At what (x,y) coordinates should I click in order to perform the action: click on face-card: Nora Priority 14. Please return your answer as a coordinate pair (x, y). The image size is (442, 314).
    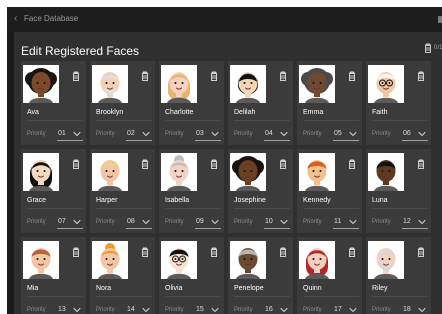
    Looking at the image, I should click on (122, 275).